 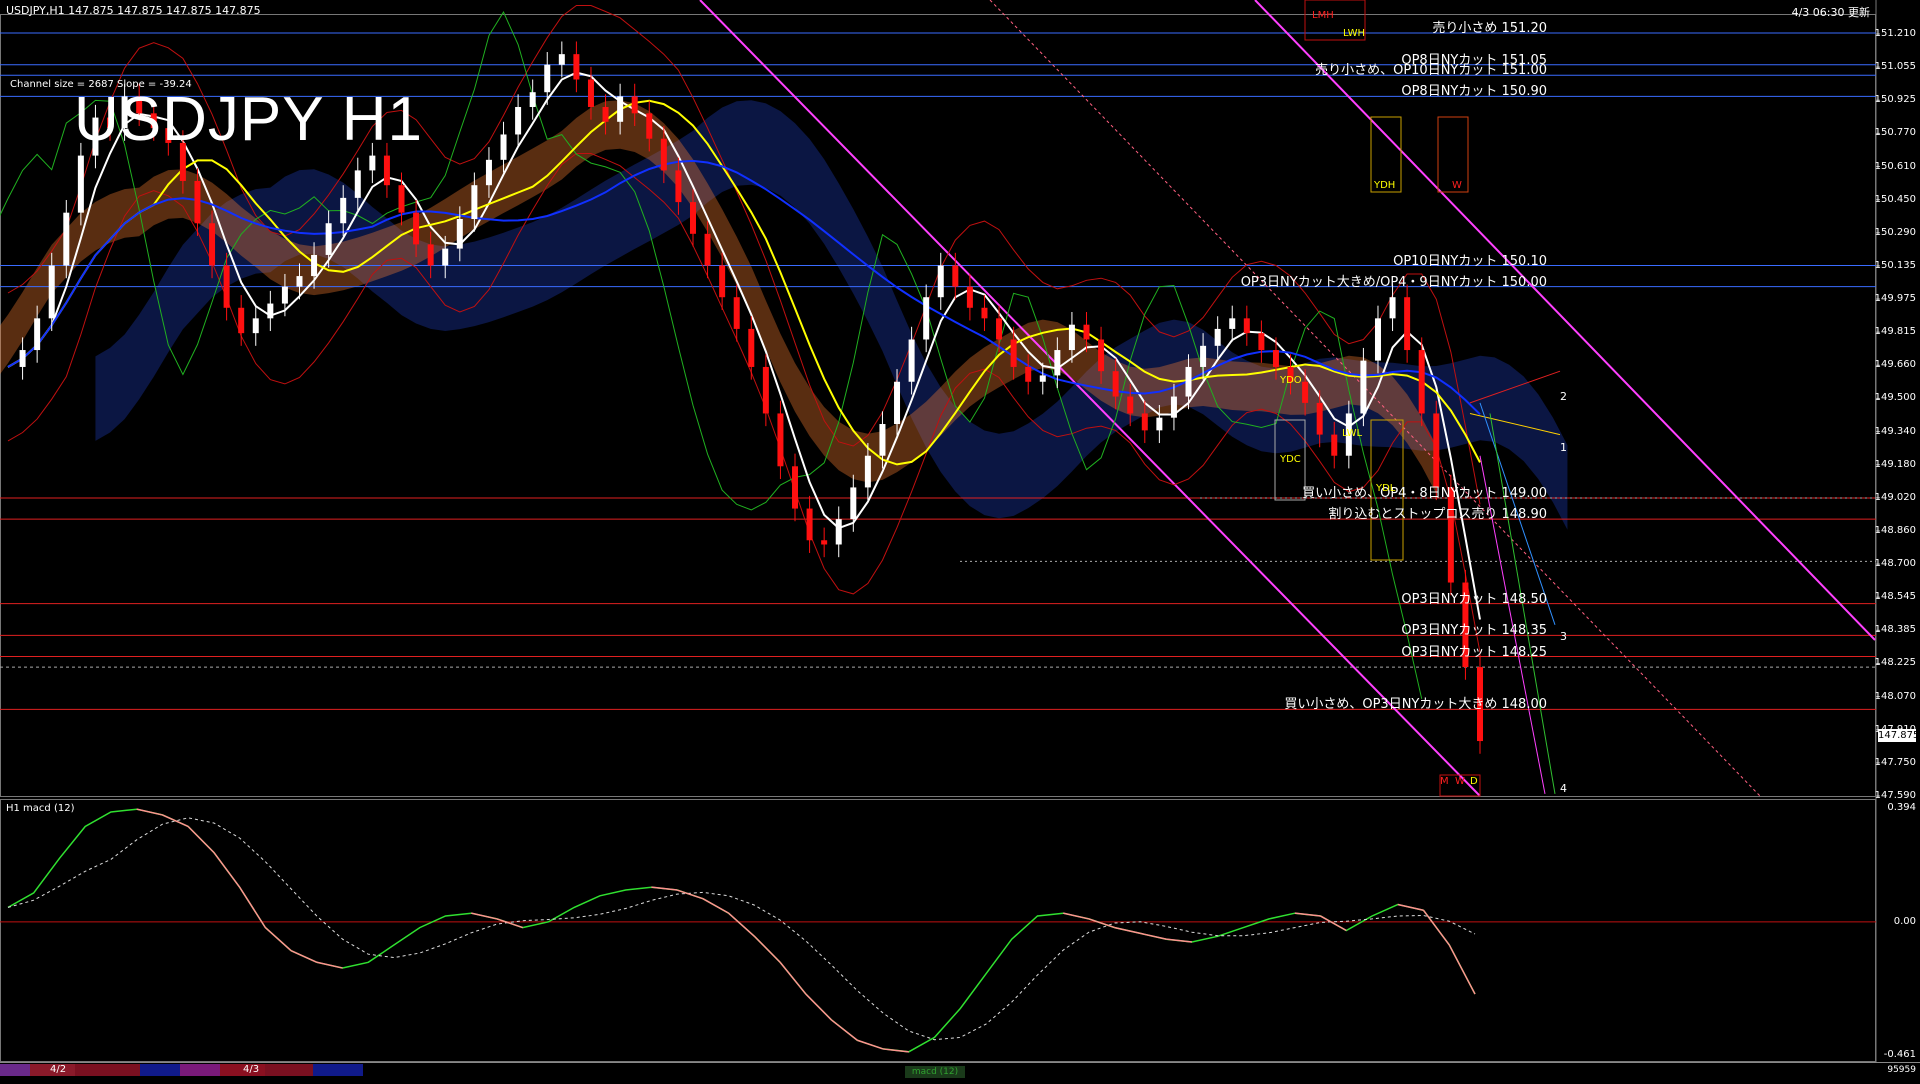 I want to click on price-tick: 151.210, so click(x=1895, y=33).